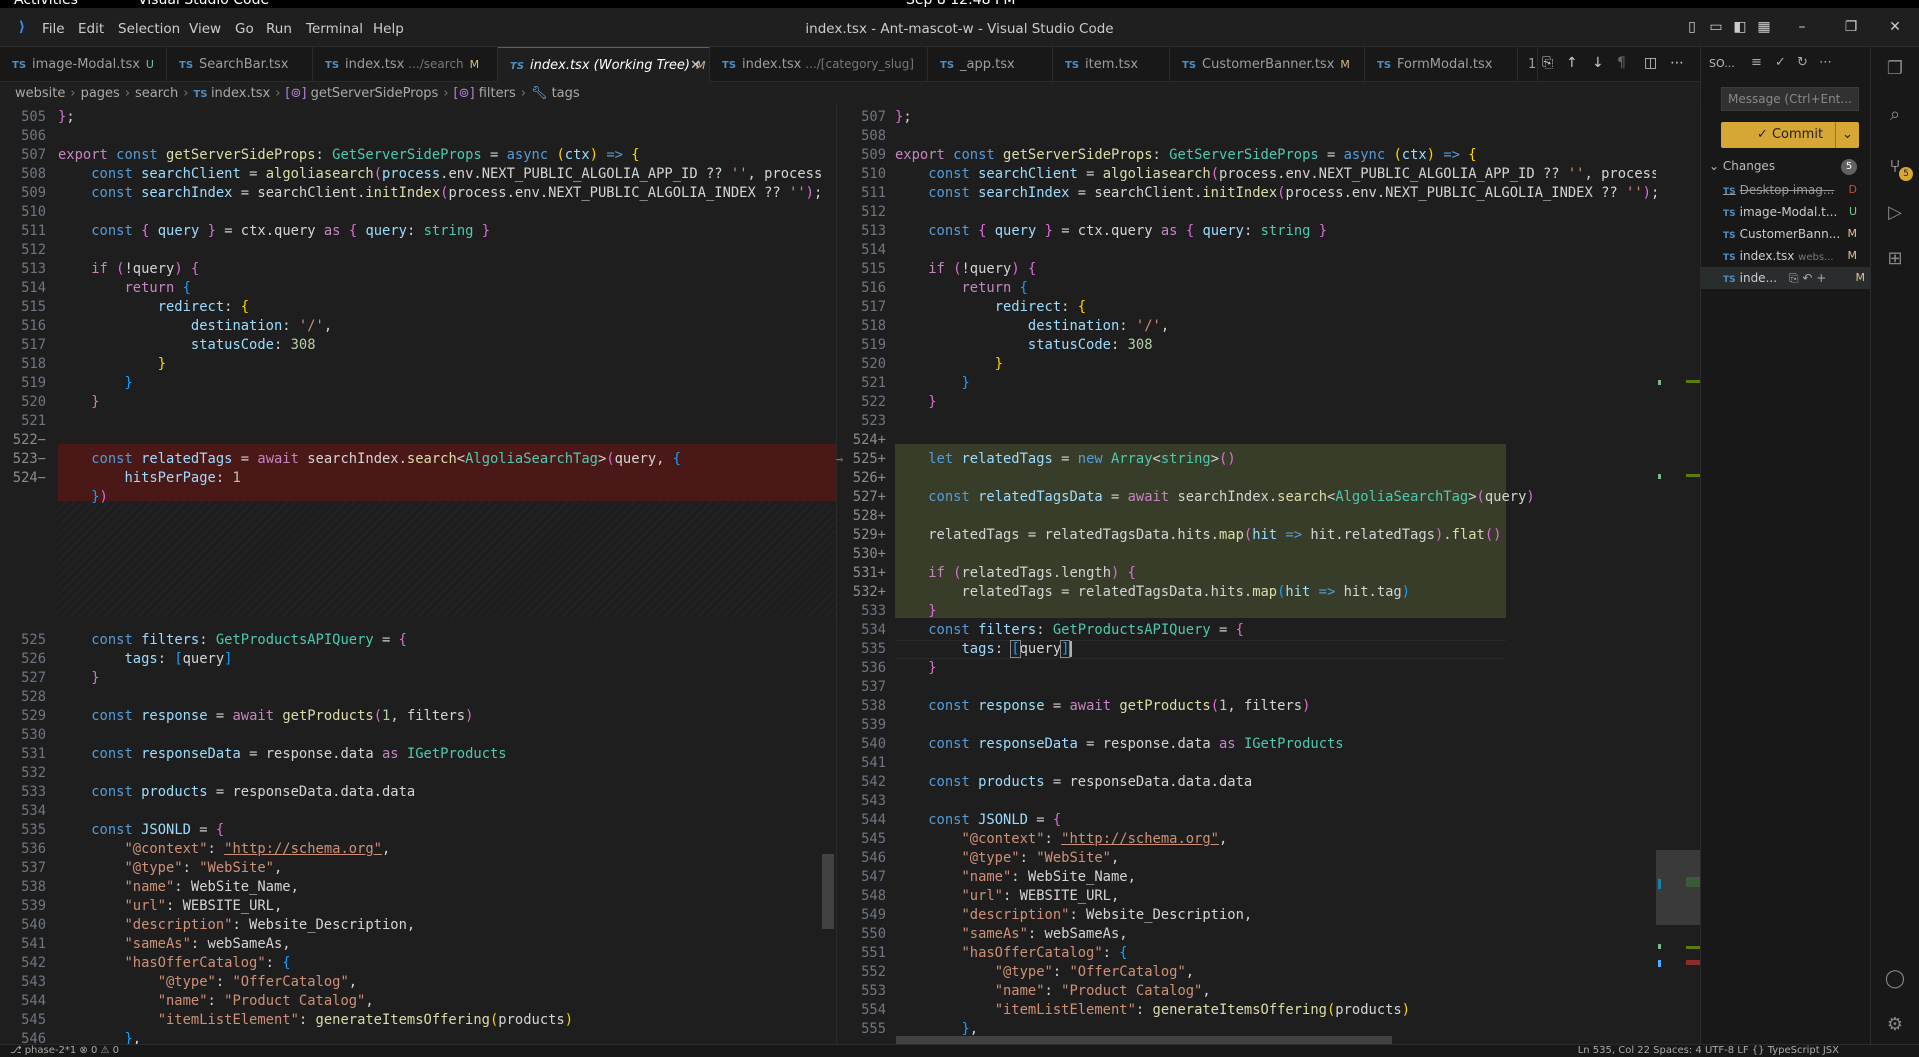 The height and width of the screenshot is (1057, 1919). Describe the element at coordinates (46, 4) in the screenshot. I see `activities-button: Activities` at that location.